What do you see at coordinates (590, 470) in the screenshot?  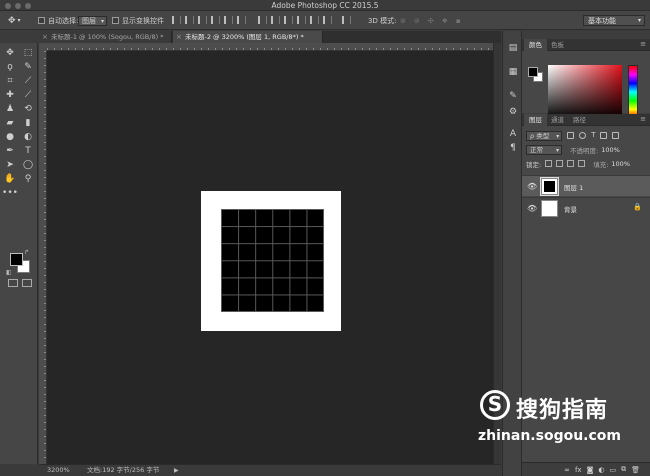 I see `mask-icon: ◙` at bounding box center [590, 470].